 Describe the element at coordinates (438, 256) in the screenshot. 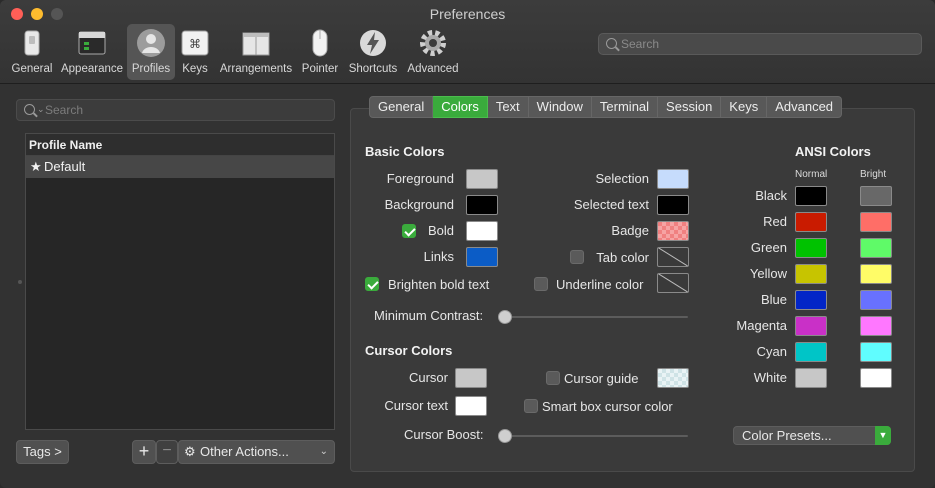

I see `links-label: Links` at that location.